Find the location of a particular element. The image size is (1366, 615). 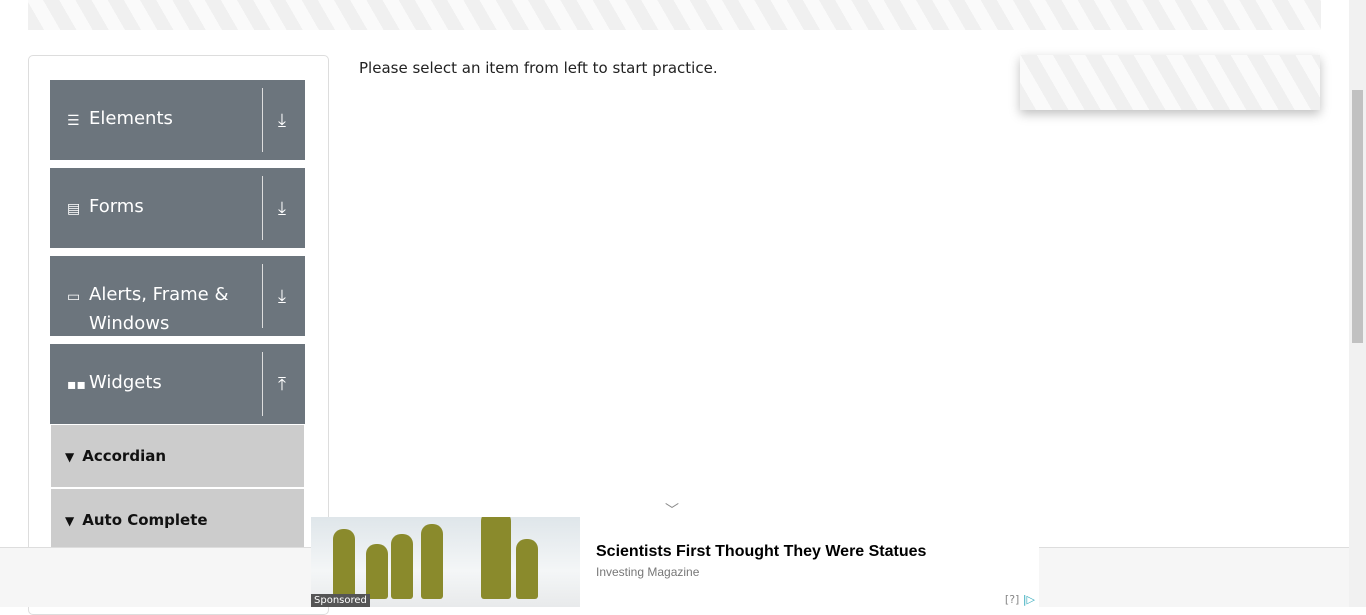

widgets-icon: ▪▪ is located at coordinates (76, 385).